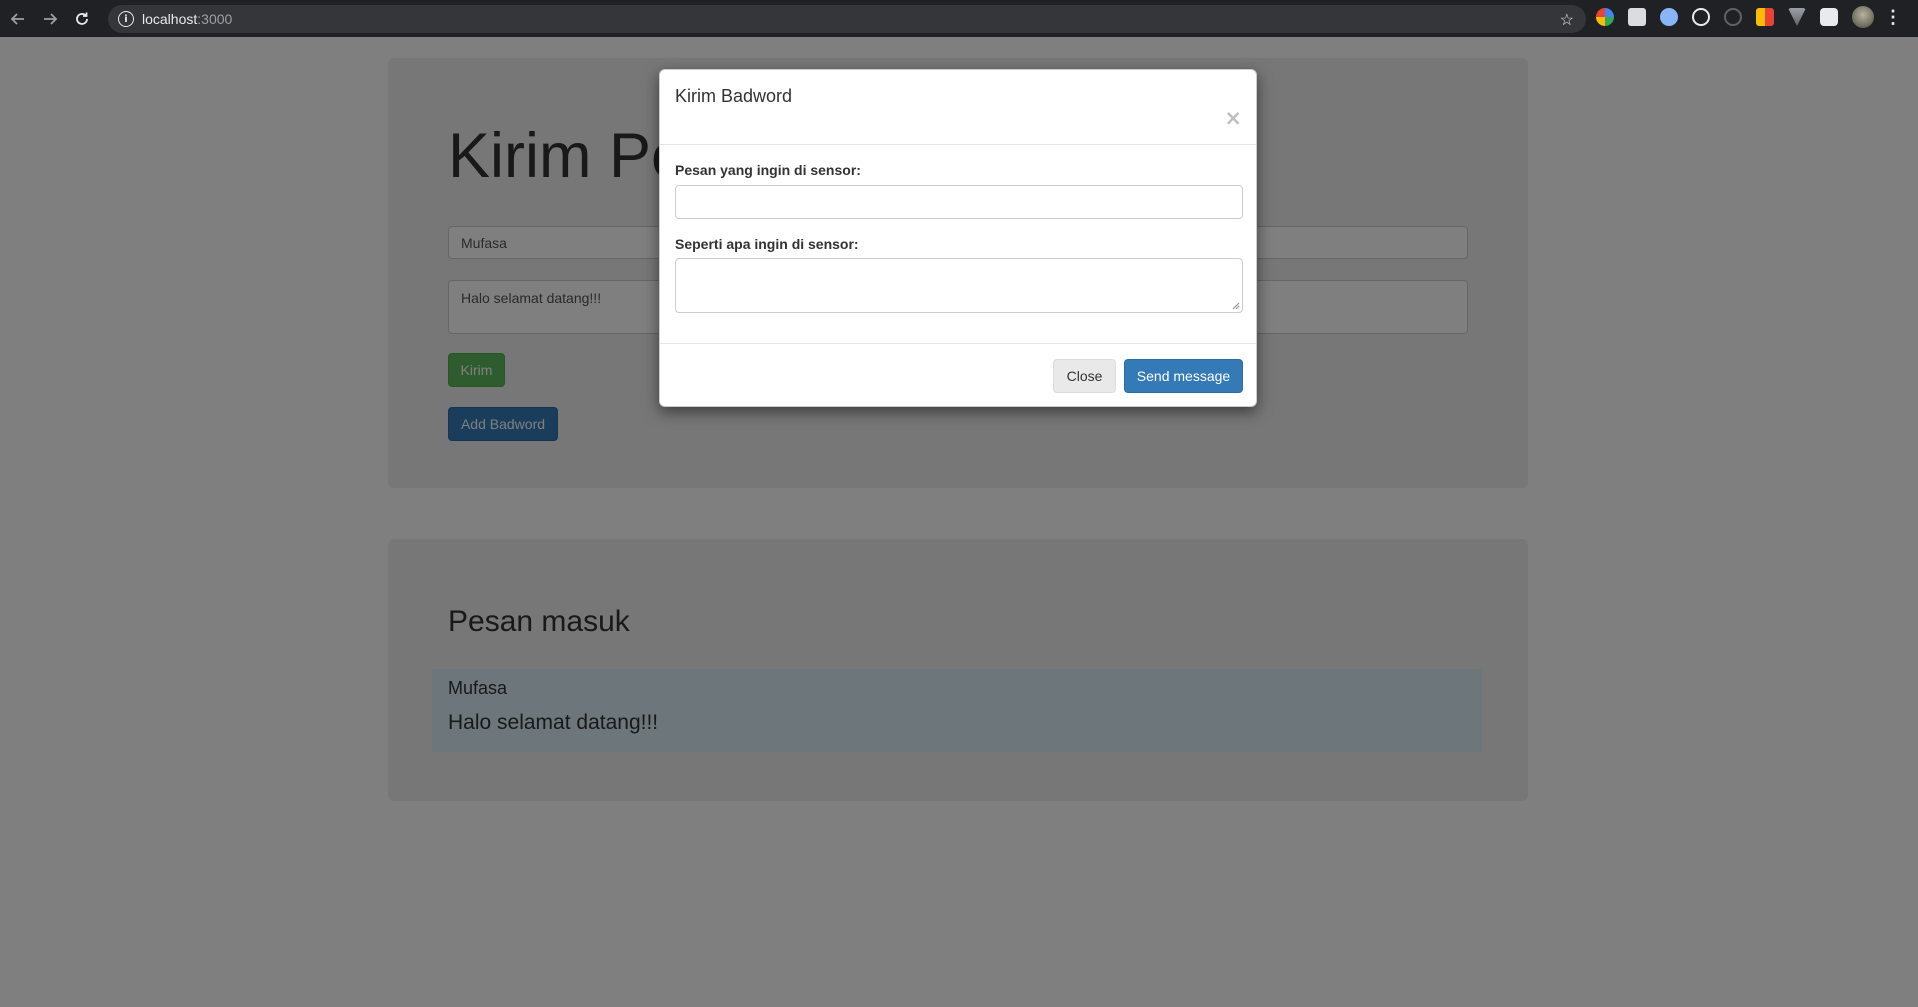  What do you see at coordinates (1829, 17) in the screenshot?
I see `extensions-puzzle-icon` at bounding box center [1829, 17].